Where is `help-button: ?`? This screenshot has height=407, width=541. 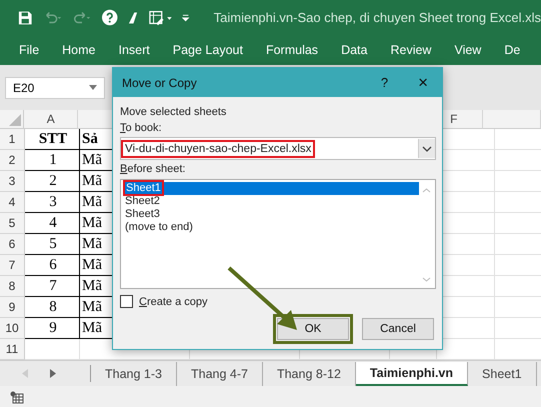 help-button: ? is located at coordinates (384, 82).